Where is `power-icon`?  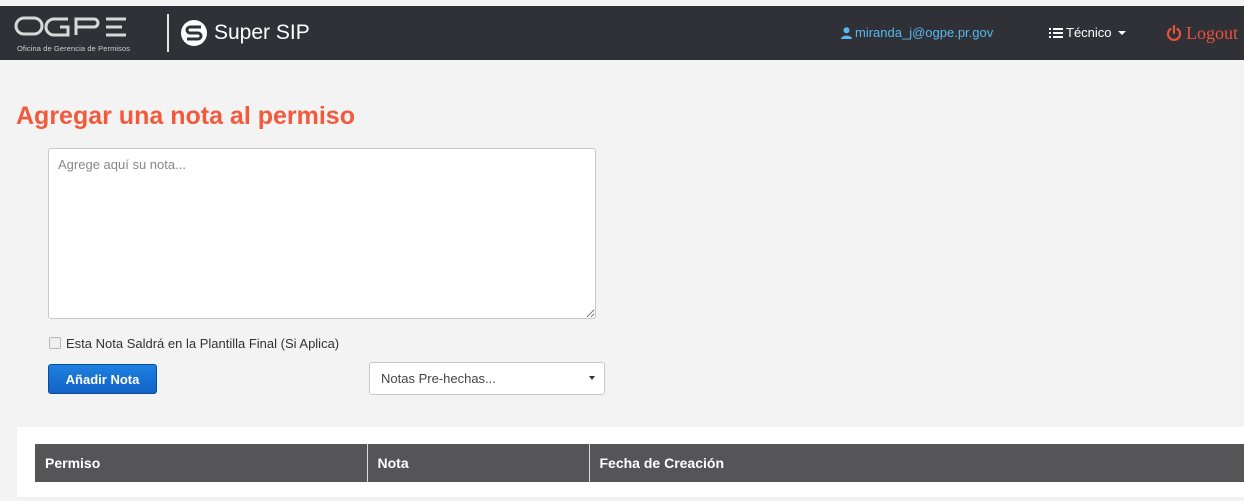
power-icon is located at coordinates (1174, 32).